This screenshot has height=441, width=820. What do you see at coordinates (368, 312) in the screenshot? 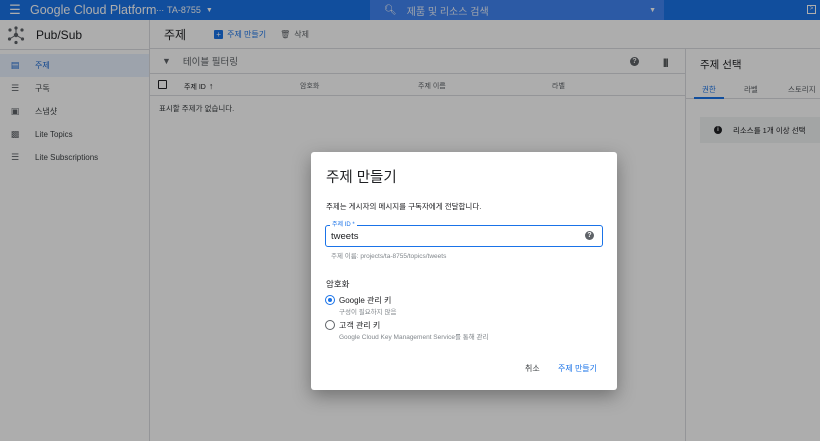
I see `google-managed-key-description: 구성이 필요하지 않음` at bounding box center [368, 312].